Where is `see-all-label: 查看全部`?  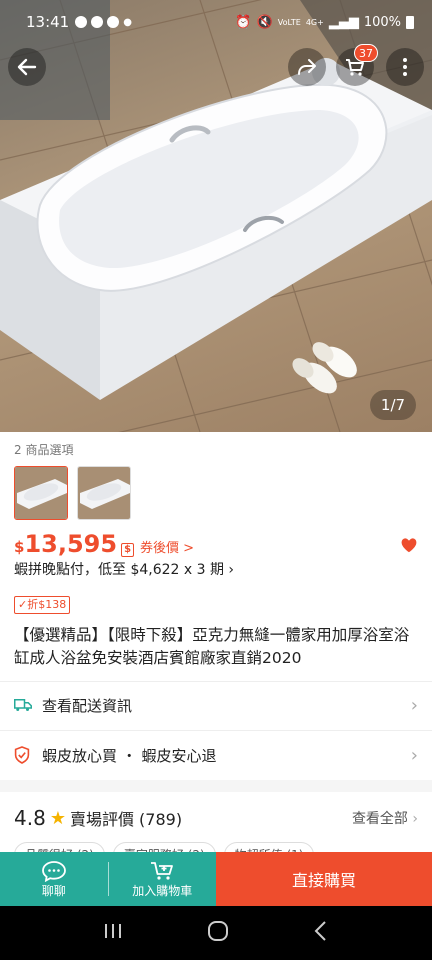
see-all-label: 查看全部 is located at coordinates (379, 819).